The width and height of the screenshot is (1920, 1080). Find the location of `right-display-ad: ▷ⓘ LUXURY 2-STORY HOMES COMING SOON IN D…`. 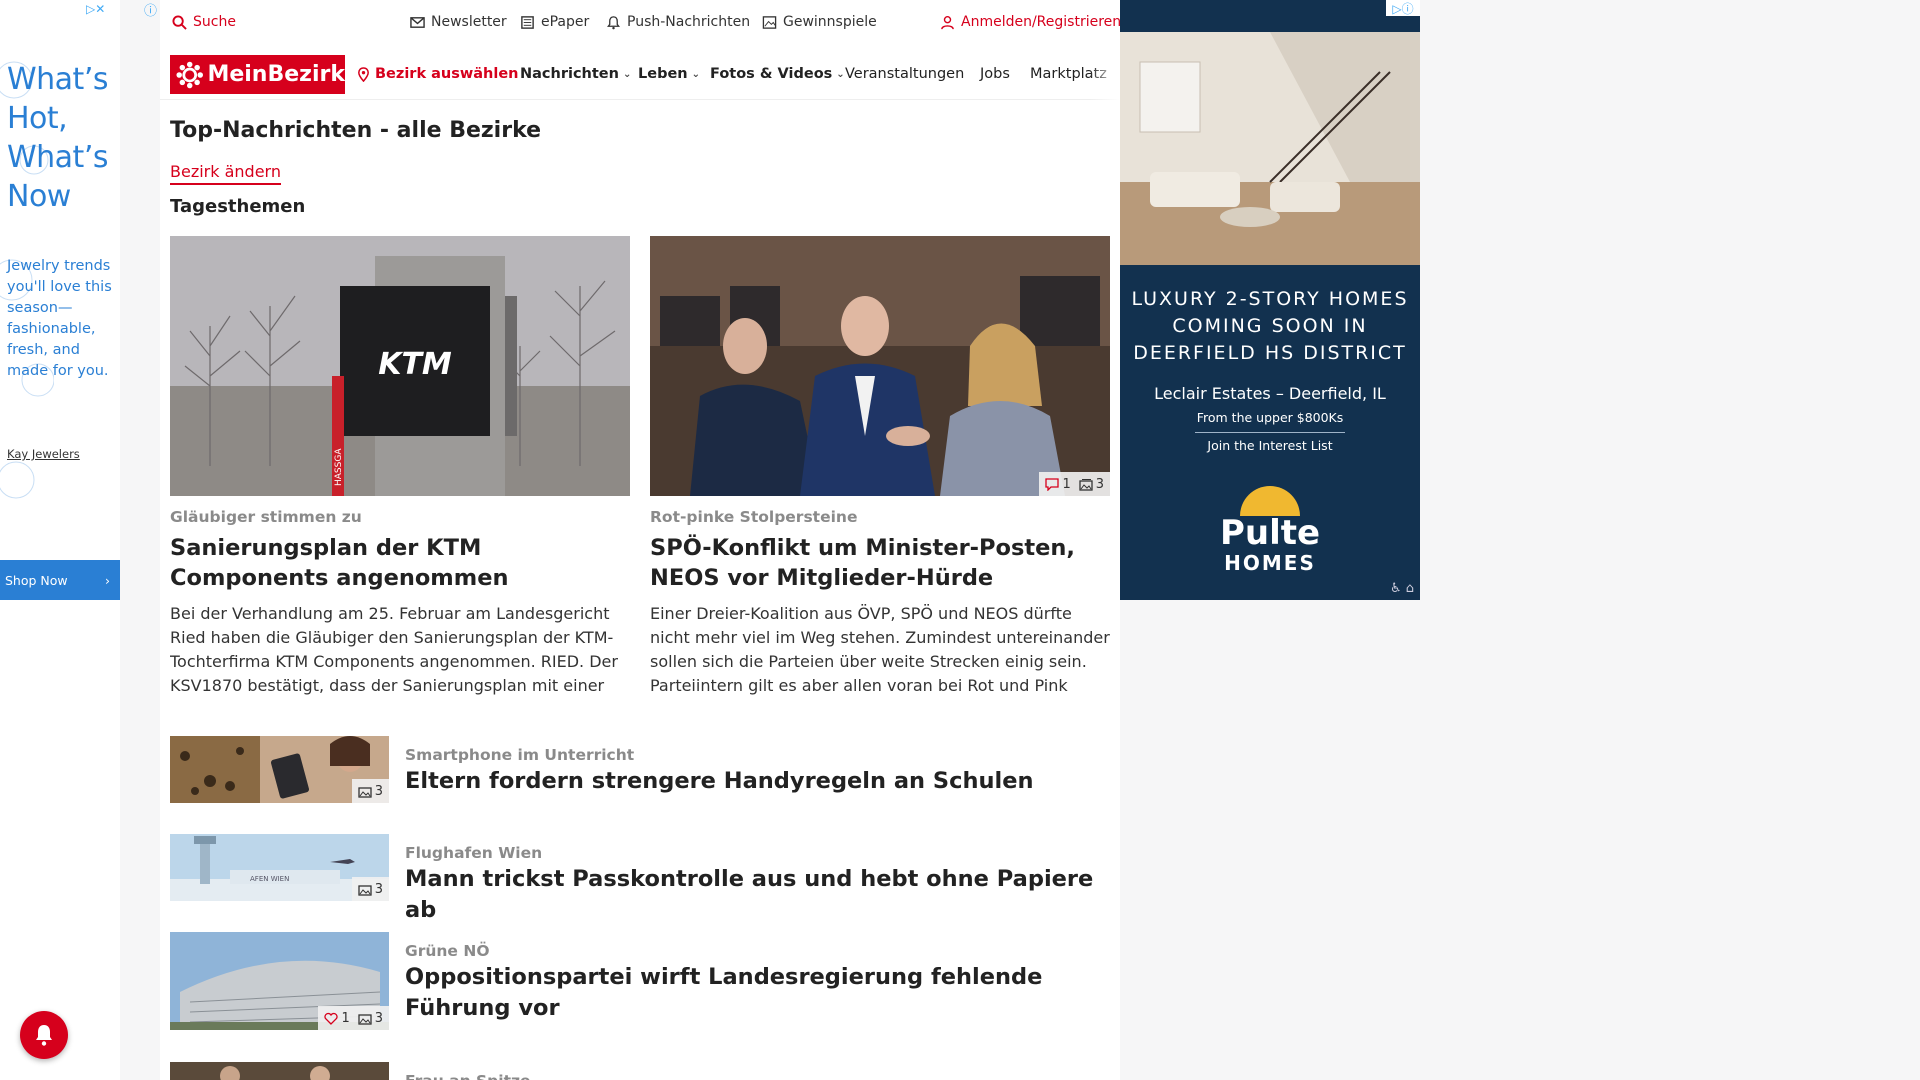

right-display-ad: ▷ⓘ LUXURY 2-STORY HOMES COMING SOON IN D… is located at coordinates (1270, 300).